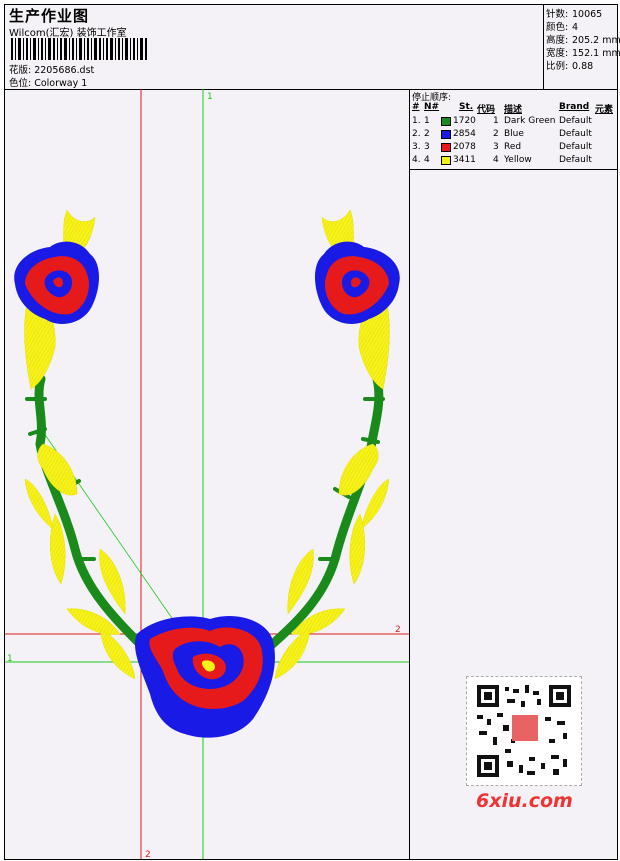 The height and width of the screenshot is (861, 620). Describe the element at coordinates (464, 134) in the screenshot. I see `row-st: 2854` at that location.